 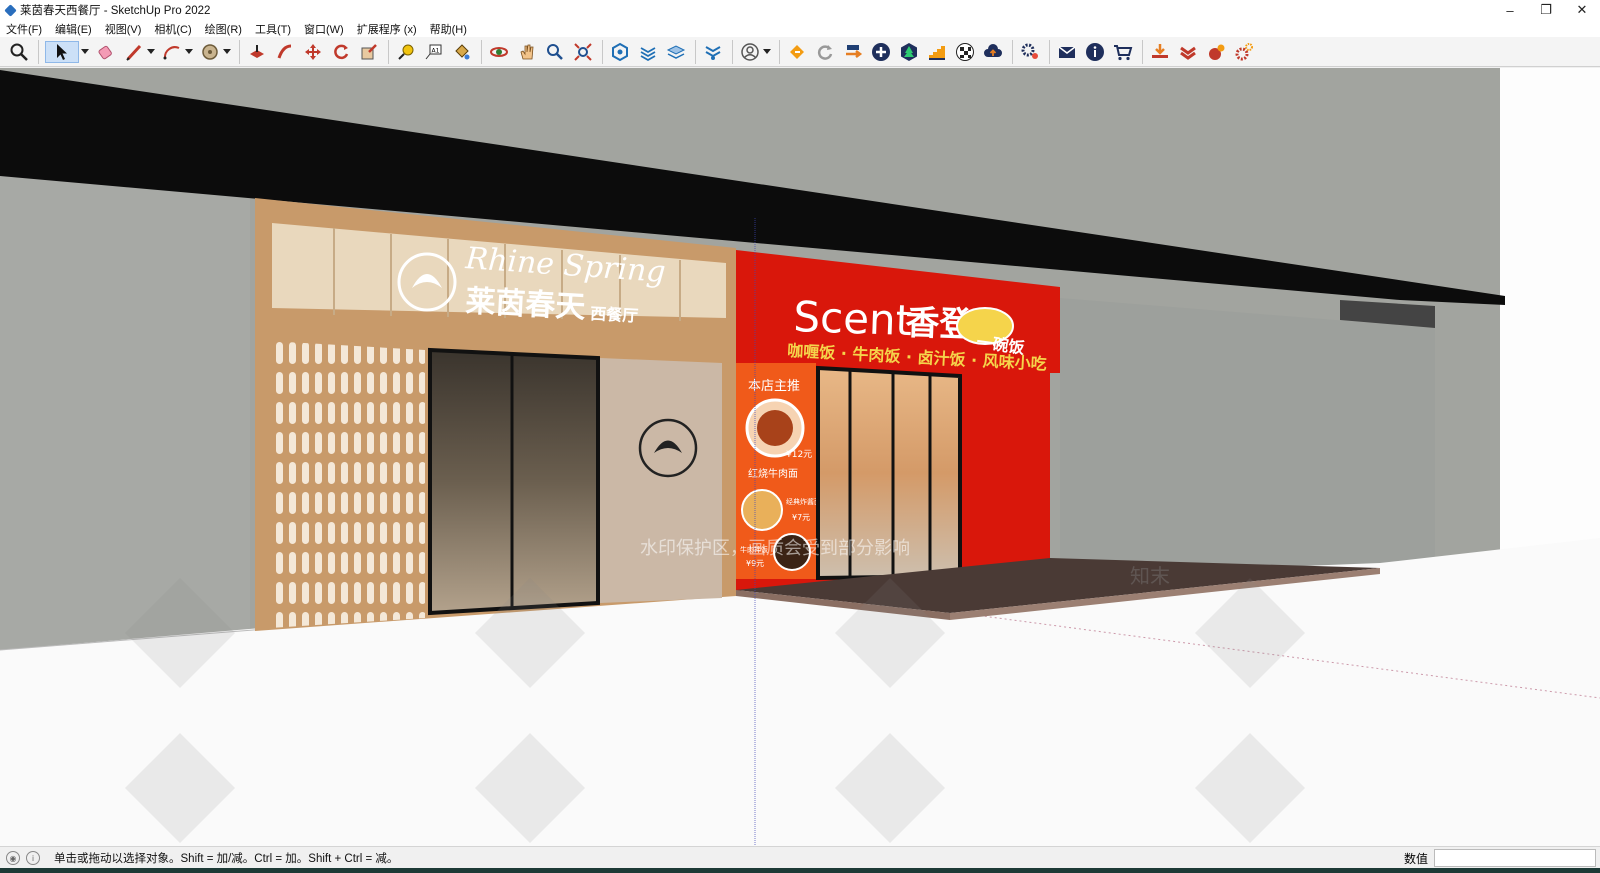 I want to click on select-tool-button, so click(x=62, y=51).